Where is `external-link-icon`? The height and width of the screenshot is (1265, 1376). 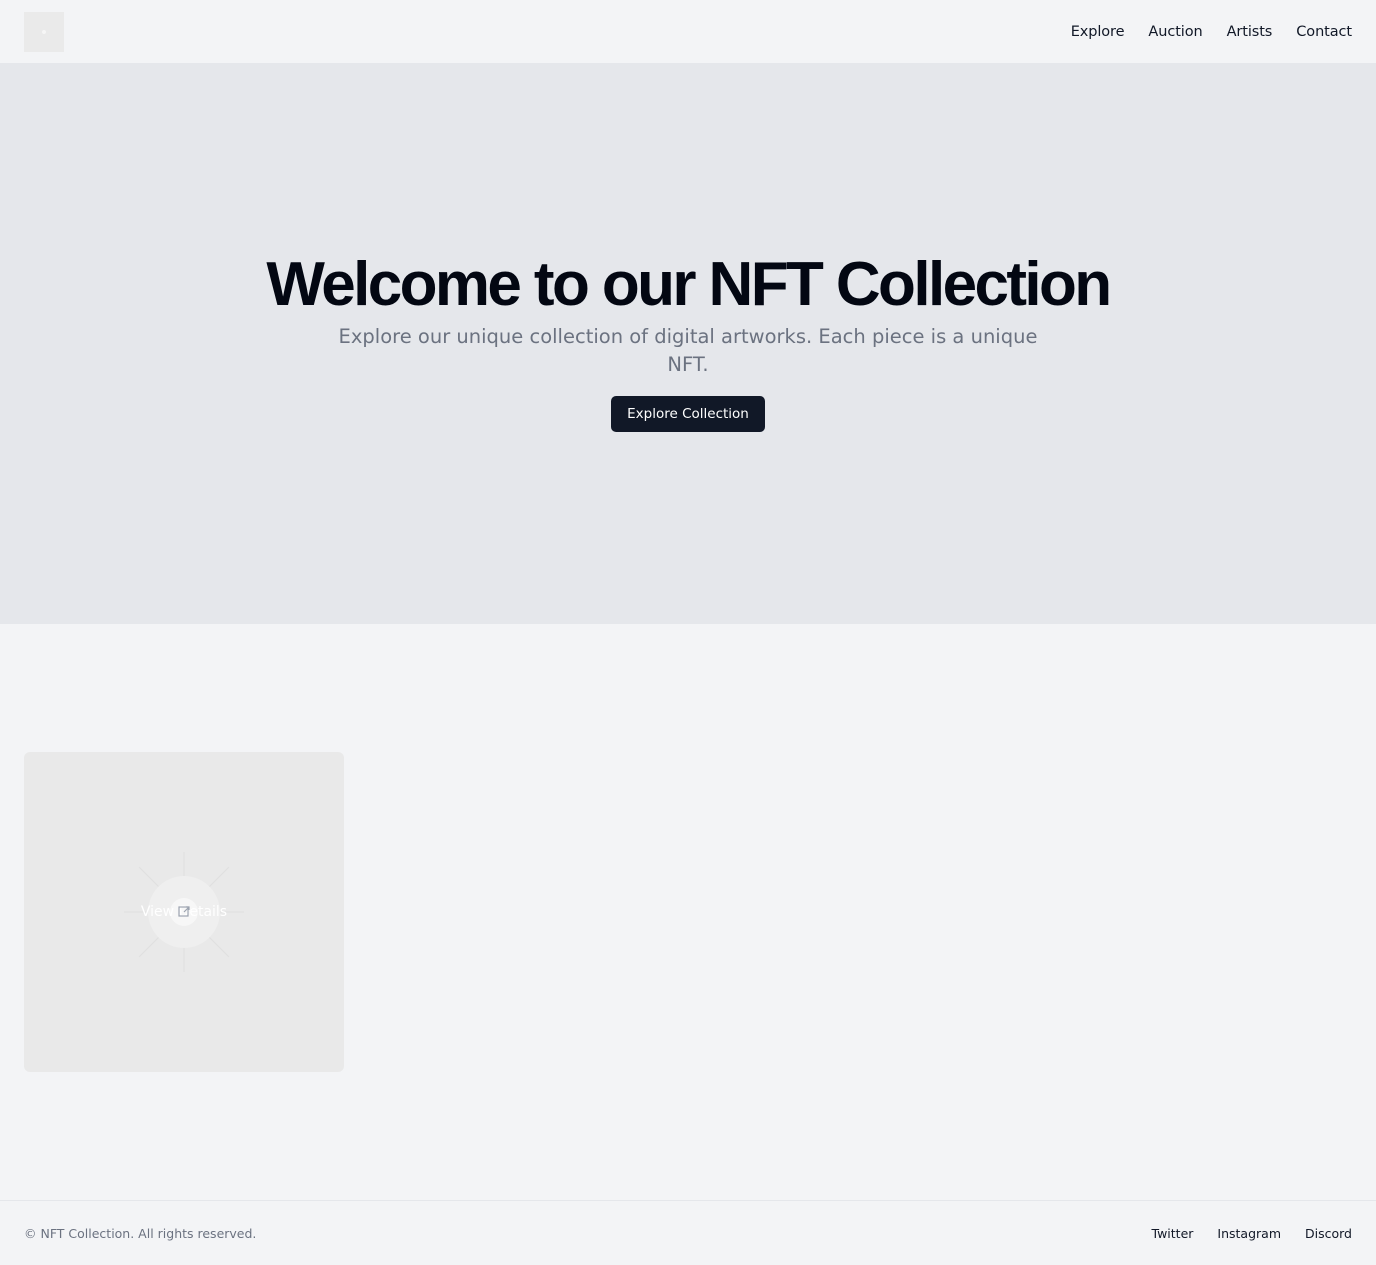
external-link-icon is located at coordinates (184, 911).